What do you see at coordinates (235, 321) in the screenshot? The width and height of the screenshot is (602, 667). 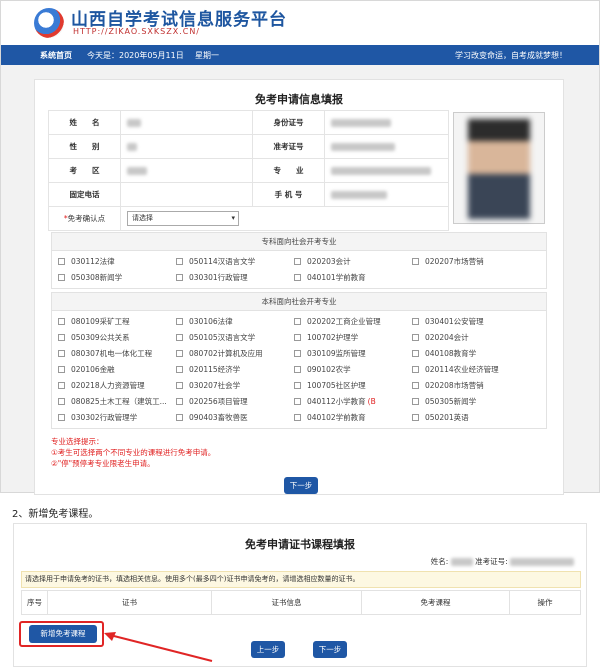 I see `major-option: 030106法律` at bounding box center [235, 321].